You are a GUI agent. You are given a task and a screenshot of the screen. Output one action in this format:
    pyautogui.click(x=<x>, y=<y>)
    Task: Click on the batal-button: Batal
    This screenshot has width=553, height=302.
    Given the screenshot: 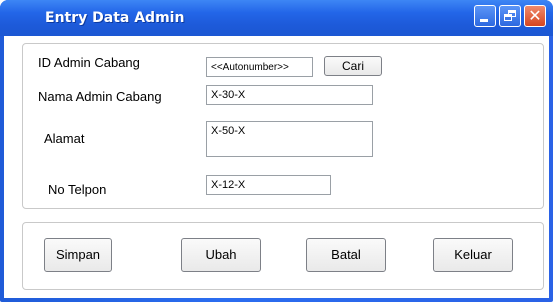 What is the action you would take?
    pyautogui.click(x=346, y=255)
    